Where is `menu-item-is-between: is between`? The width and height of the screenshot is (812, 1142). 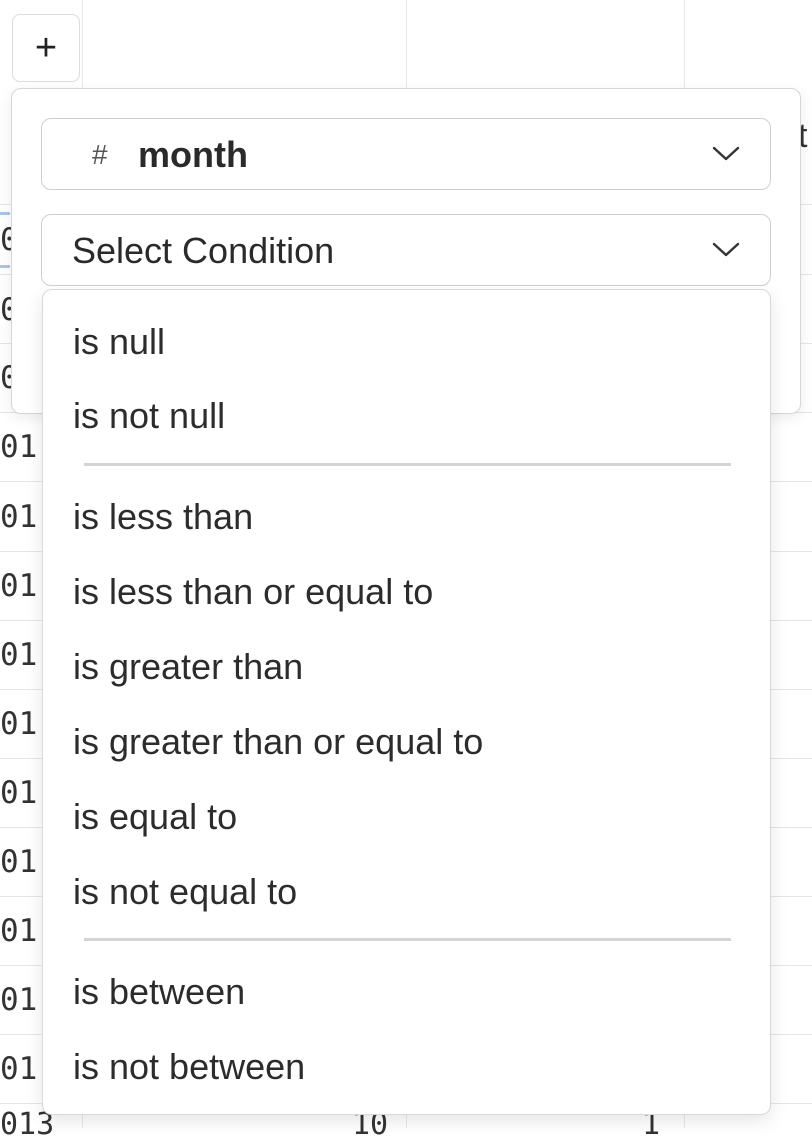 menu-item-is-between: is between is located at coordinates (159, 992).